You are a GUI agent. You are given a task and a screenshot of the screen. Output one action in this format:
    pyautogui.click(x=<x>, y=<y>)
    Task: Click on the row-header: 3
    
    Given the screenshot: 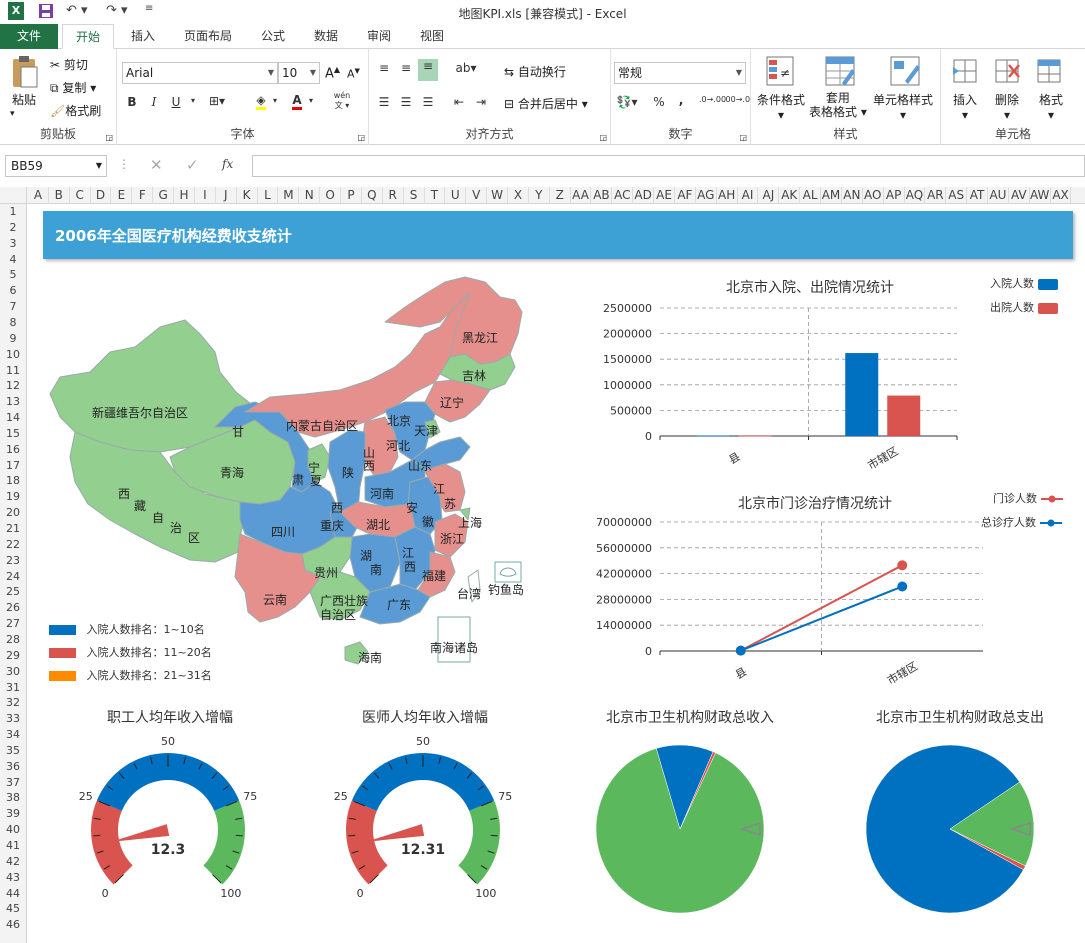 What is the action you would take?
    pyautogui.click(x=13, y=244)
    